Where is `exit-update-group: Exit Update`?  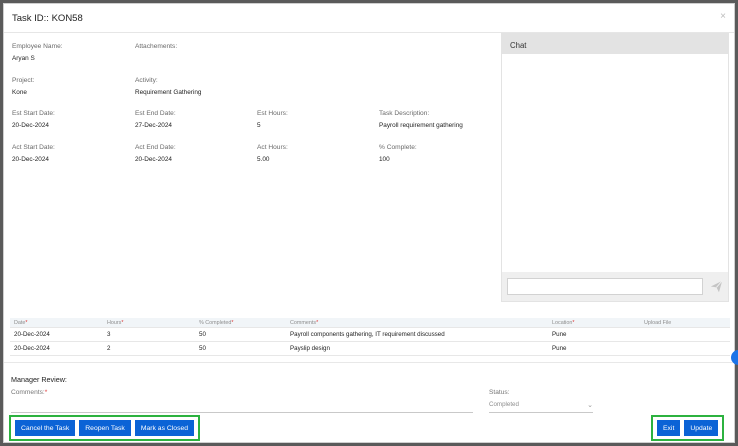 exit-update-group: Exit Update is located at coordinates (688, 428).